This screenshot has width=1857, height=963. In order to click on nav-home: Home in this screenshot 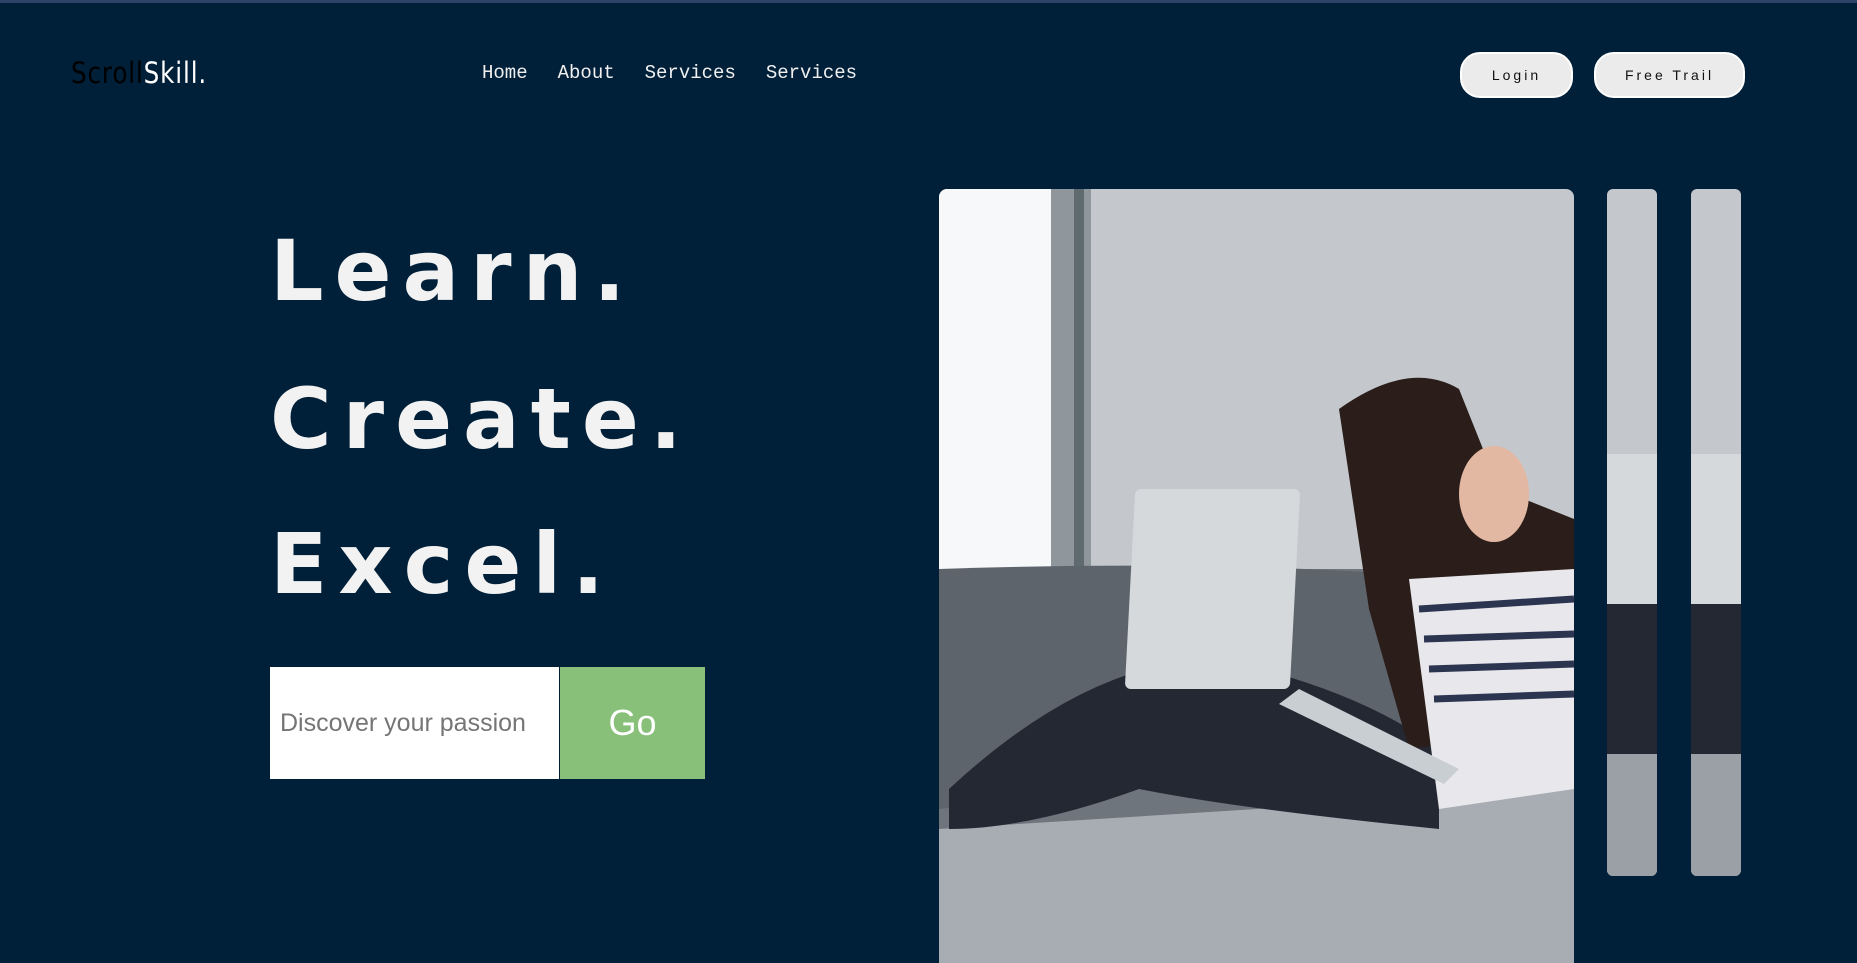, I will do `click(505, 73)`.